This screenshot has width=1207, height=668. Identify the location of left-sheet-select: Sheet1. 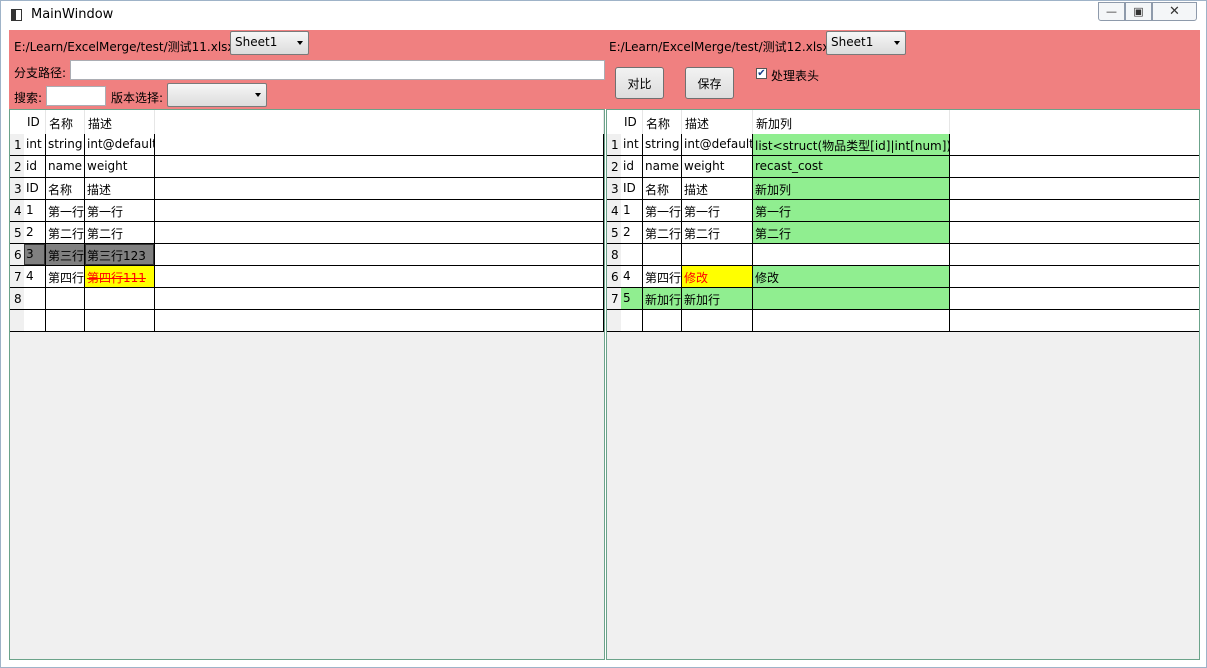
(269, 43).